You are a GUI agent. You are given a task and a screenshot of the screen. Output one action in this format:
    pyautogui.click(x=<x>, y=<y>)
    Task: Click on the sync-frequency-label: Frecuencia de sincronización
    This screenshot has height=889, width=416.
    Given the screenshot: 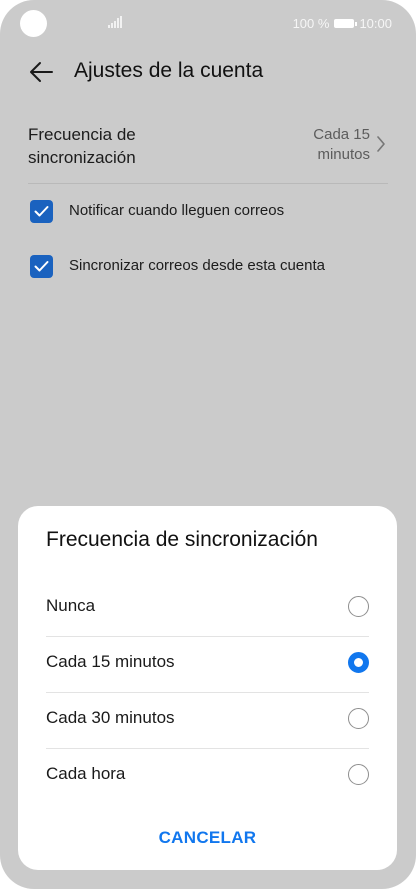 What is the action you would take?
    pyautogui.click(x=82, y=146)
    